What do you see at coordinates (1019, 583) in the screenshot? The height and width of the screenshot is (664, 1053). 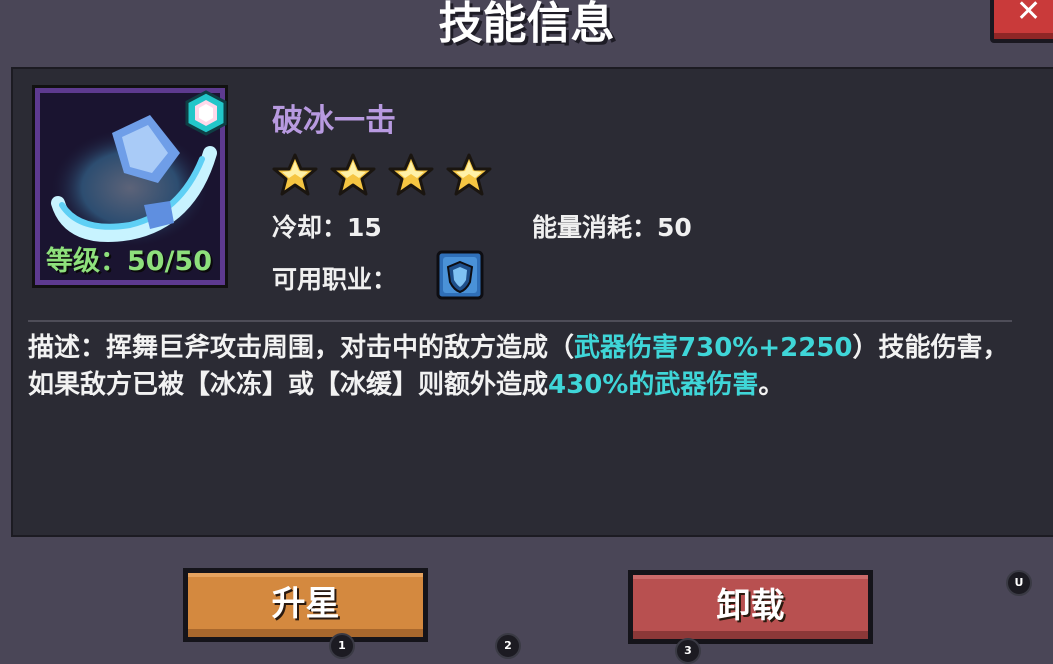 I see `keyboard-hint-badge: U` at bounding box center [1019, 583].